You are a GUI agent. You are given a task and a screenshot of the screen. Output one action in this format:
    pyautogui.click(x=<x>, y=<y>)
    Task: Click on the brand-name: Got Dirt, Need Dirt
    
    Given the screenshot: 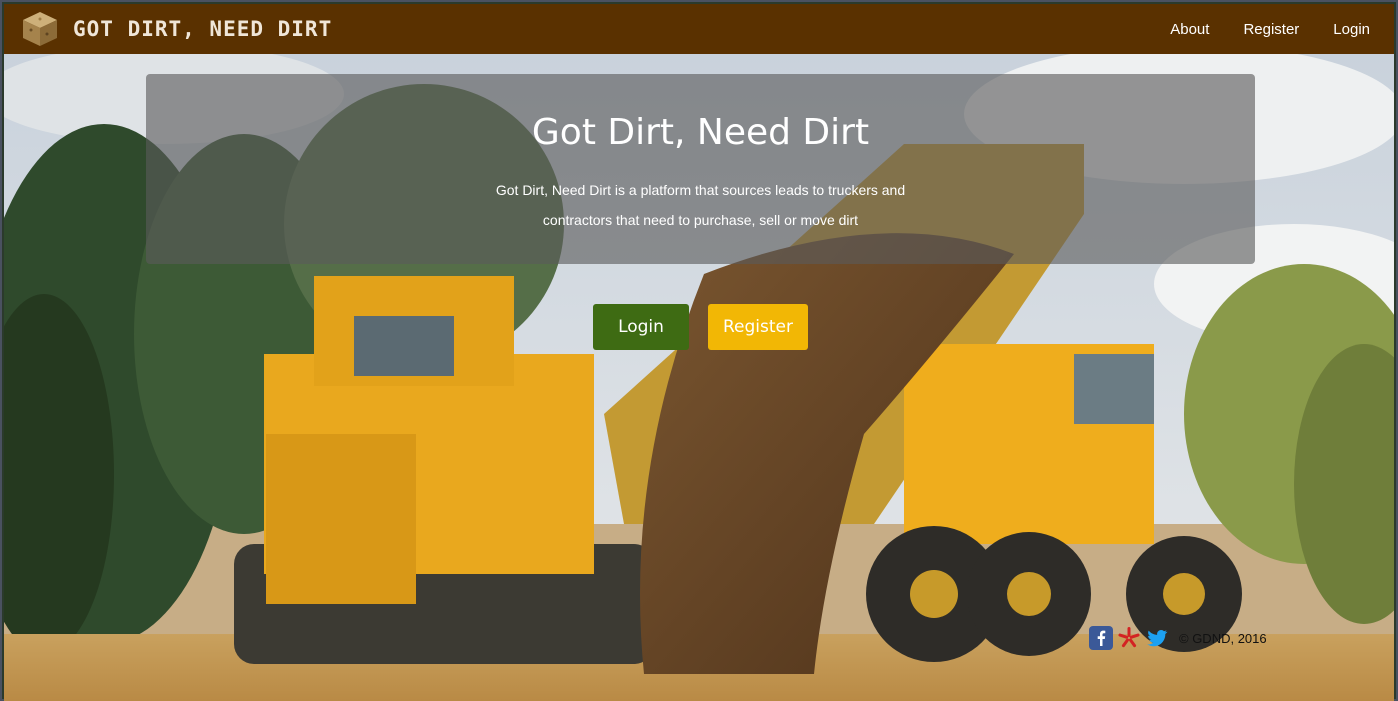 What is the action you would take?
    pyautogui.click(x=203, y=29)
    